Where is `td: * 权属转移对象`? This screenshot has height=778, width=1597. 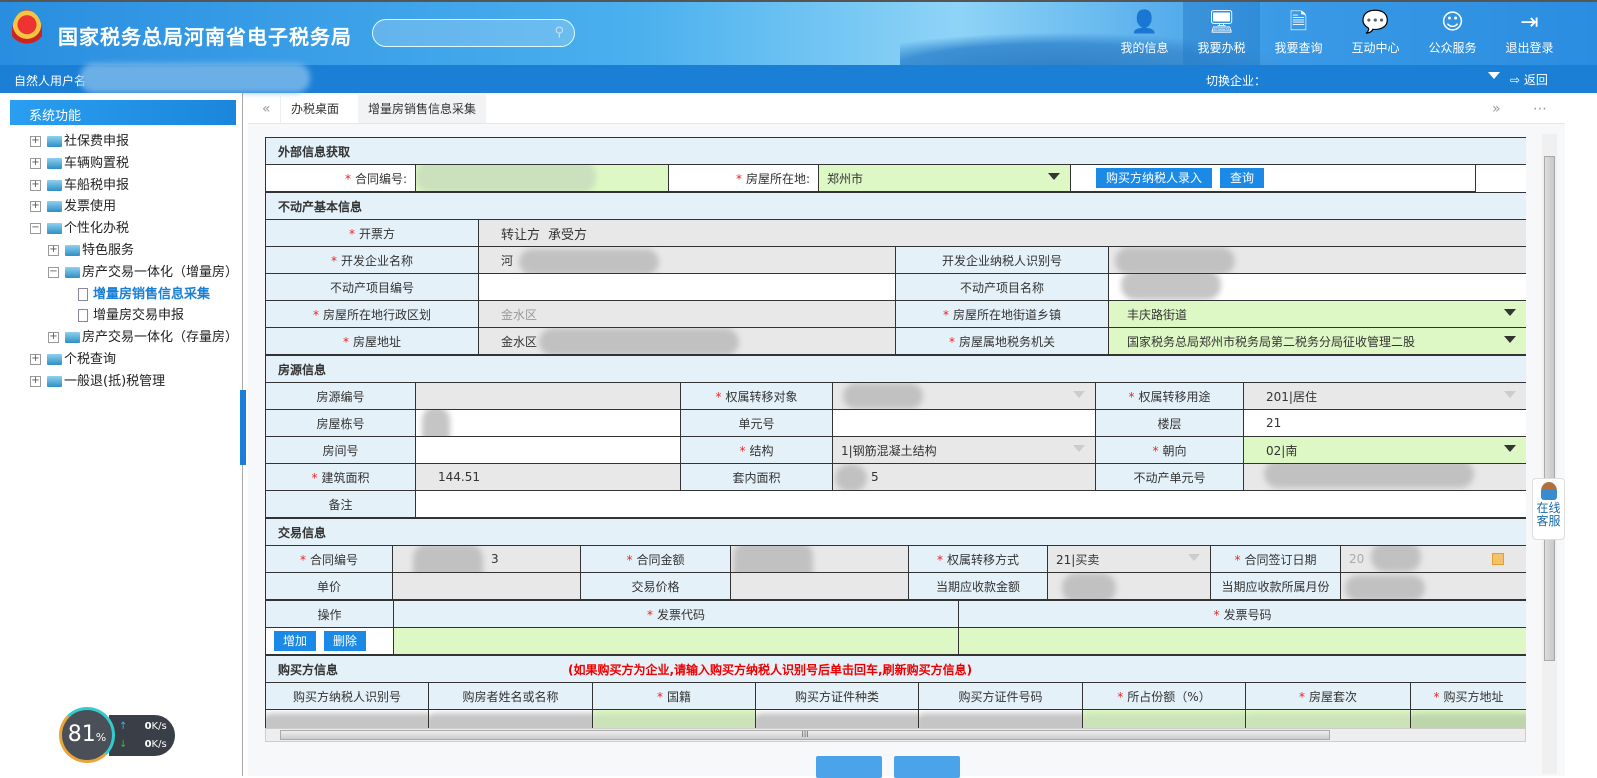
td: * 权属转移对象 is located at coordinates (756, 396).